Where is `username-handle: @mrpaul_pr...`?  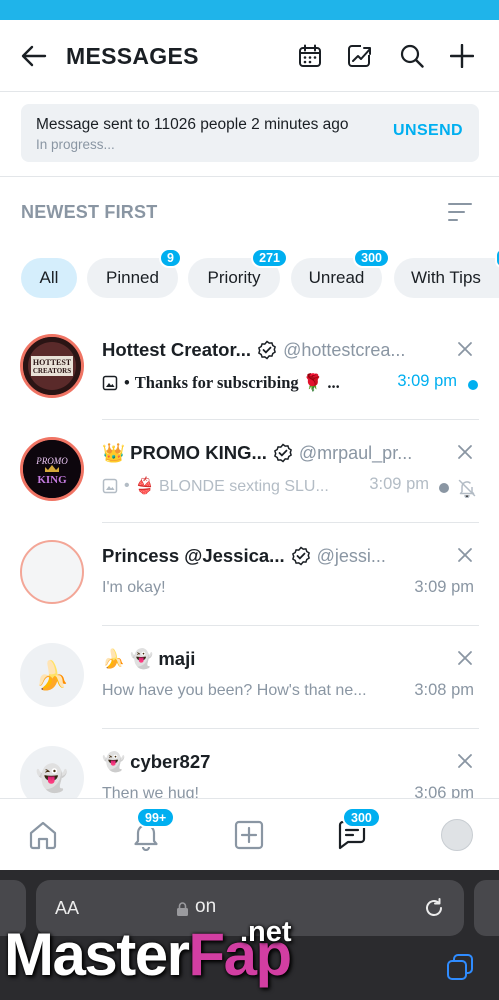
username-handle: @mrpaul_pr... is located at coordinates (355, 452).